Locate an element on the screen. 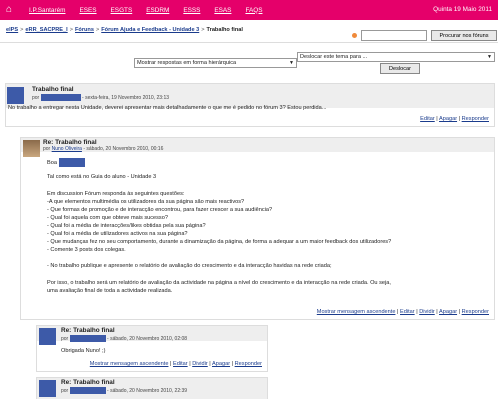 Image resolution: width=498 pixels, height=399 pixels. post-date: - sexta-feira, 19 Novembro 2010, 23:13 is located at coordinates (126, 97).